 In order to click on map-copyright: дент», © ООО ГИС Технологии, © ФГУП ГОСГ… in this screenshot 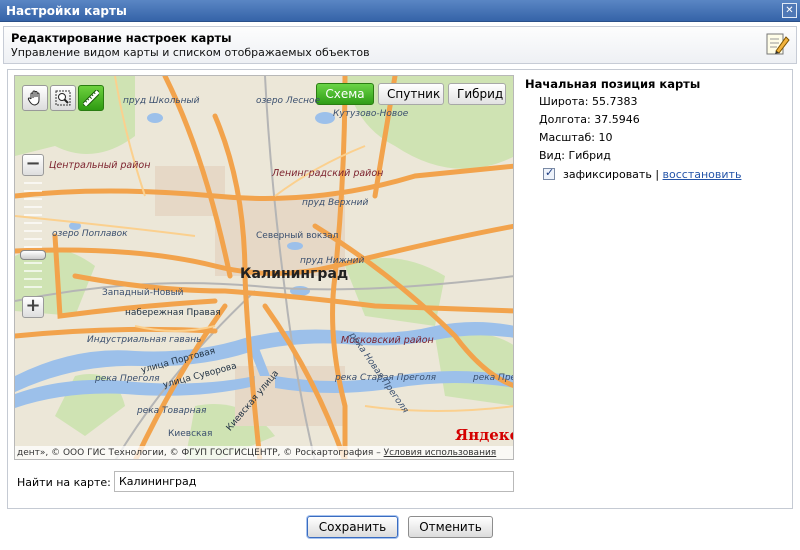, I will do `click(264, 452)`.